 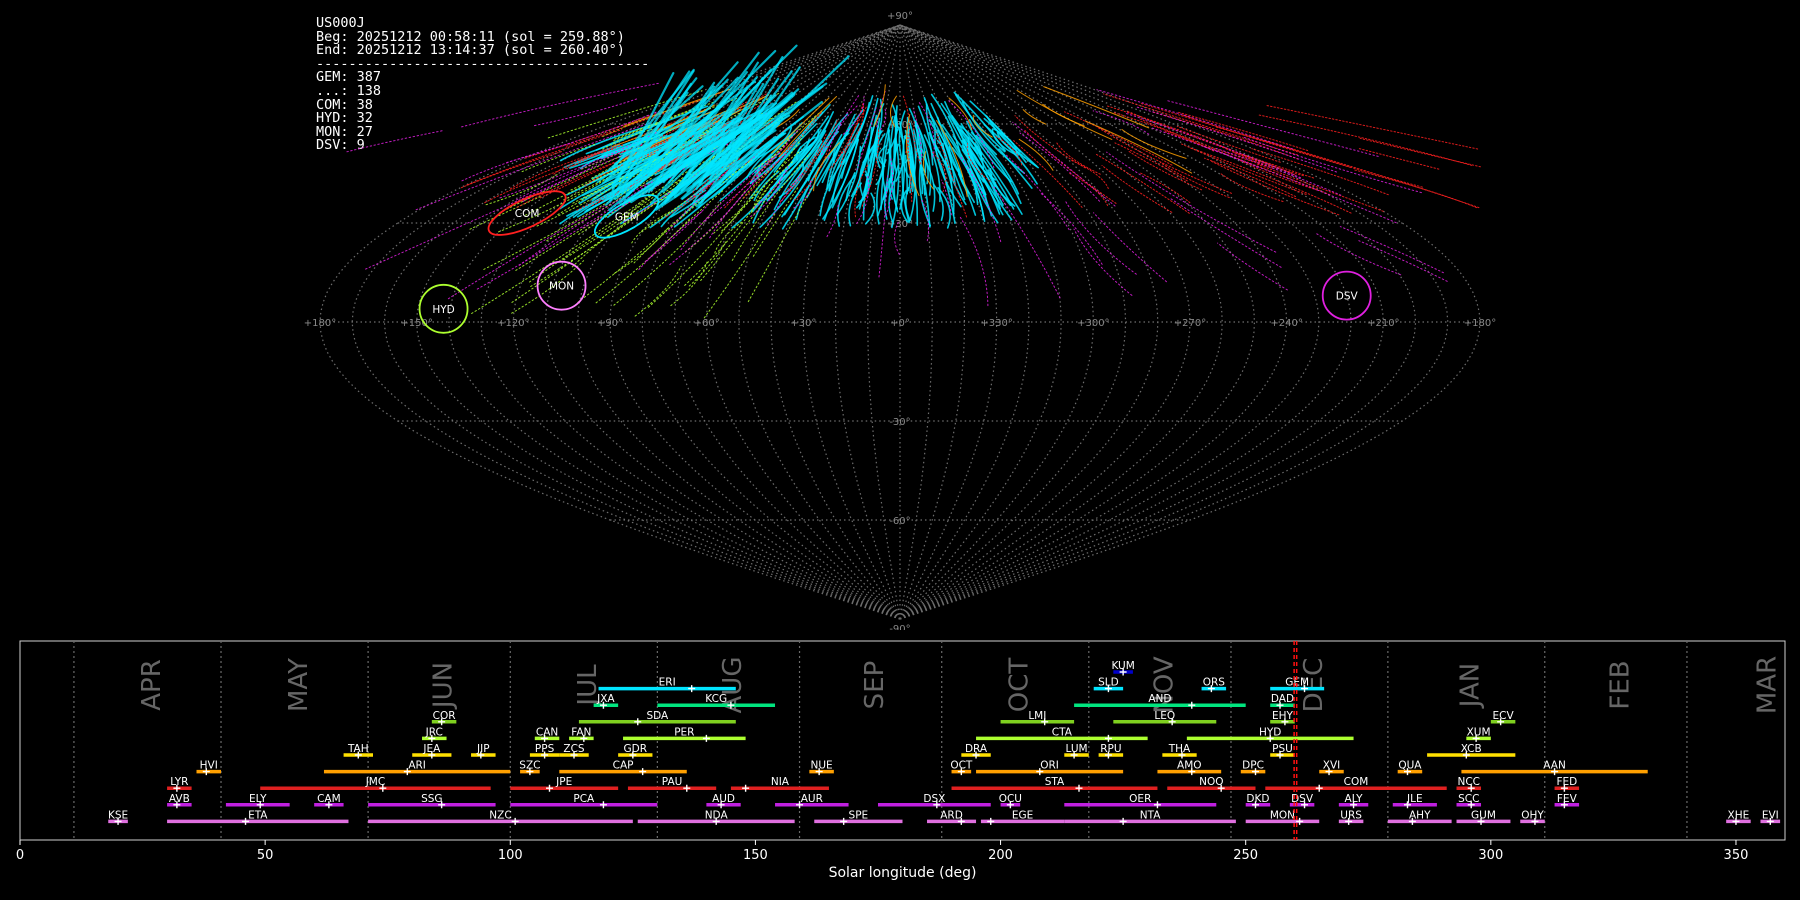 I want to click on shower-label-ard: ARD, so click(x=951, y=815).